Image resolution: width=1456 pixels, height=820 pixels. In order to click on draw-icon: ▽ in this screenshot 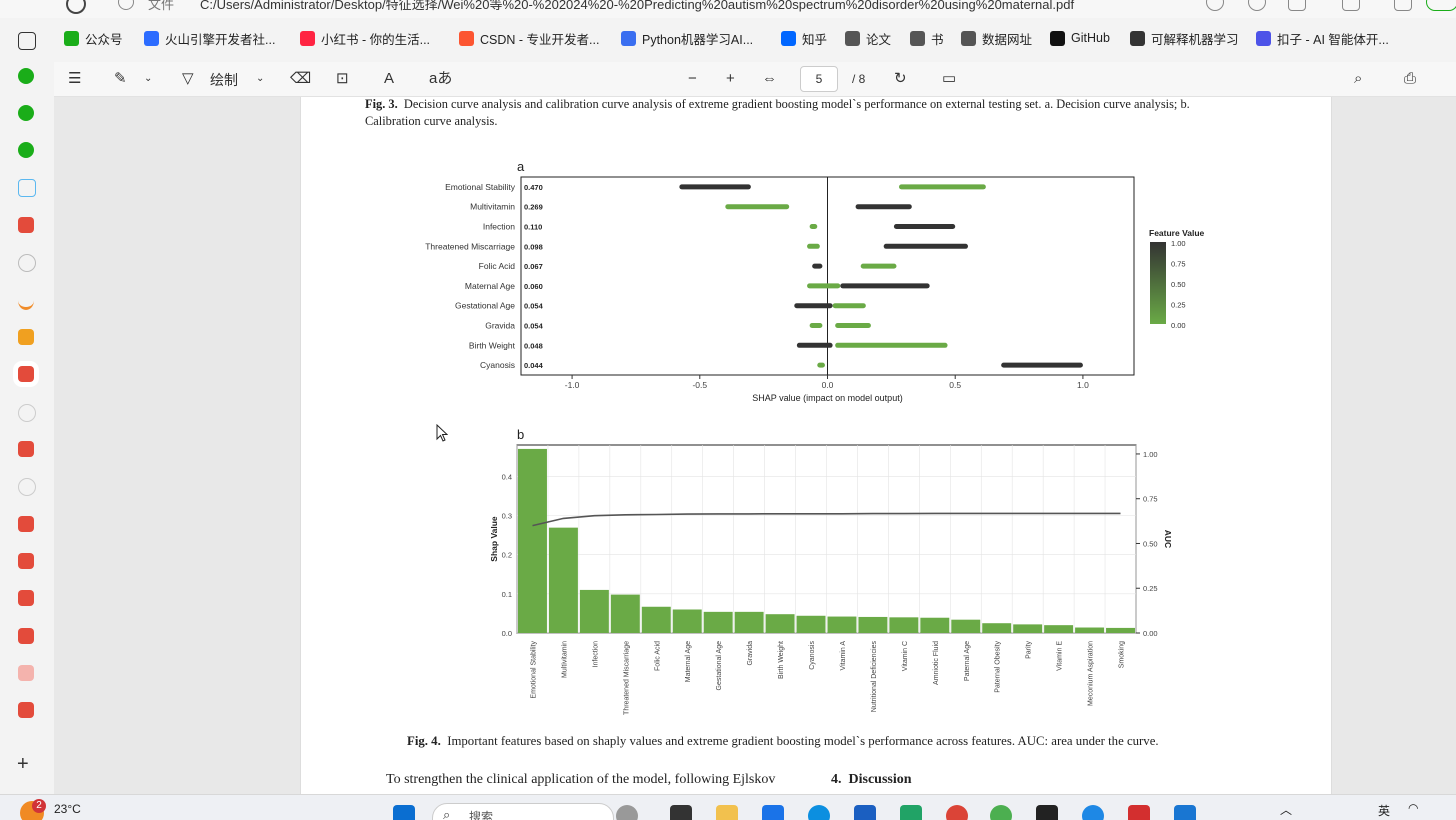, I will do `click(188, 79)`.